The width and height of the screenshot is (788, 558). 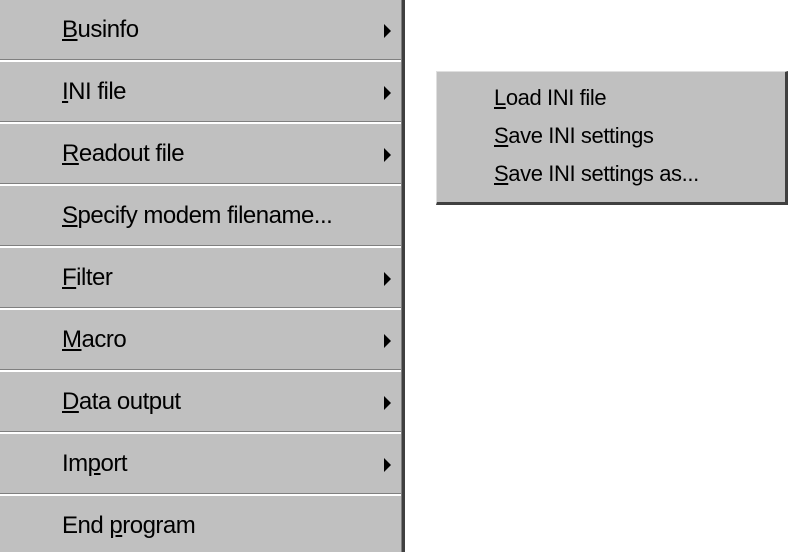 I want to click on submenu-item-label: Save INI settings, so click(x=574, y=135).